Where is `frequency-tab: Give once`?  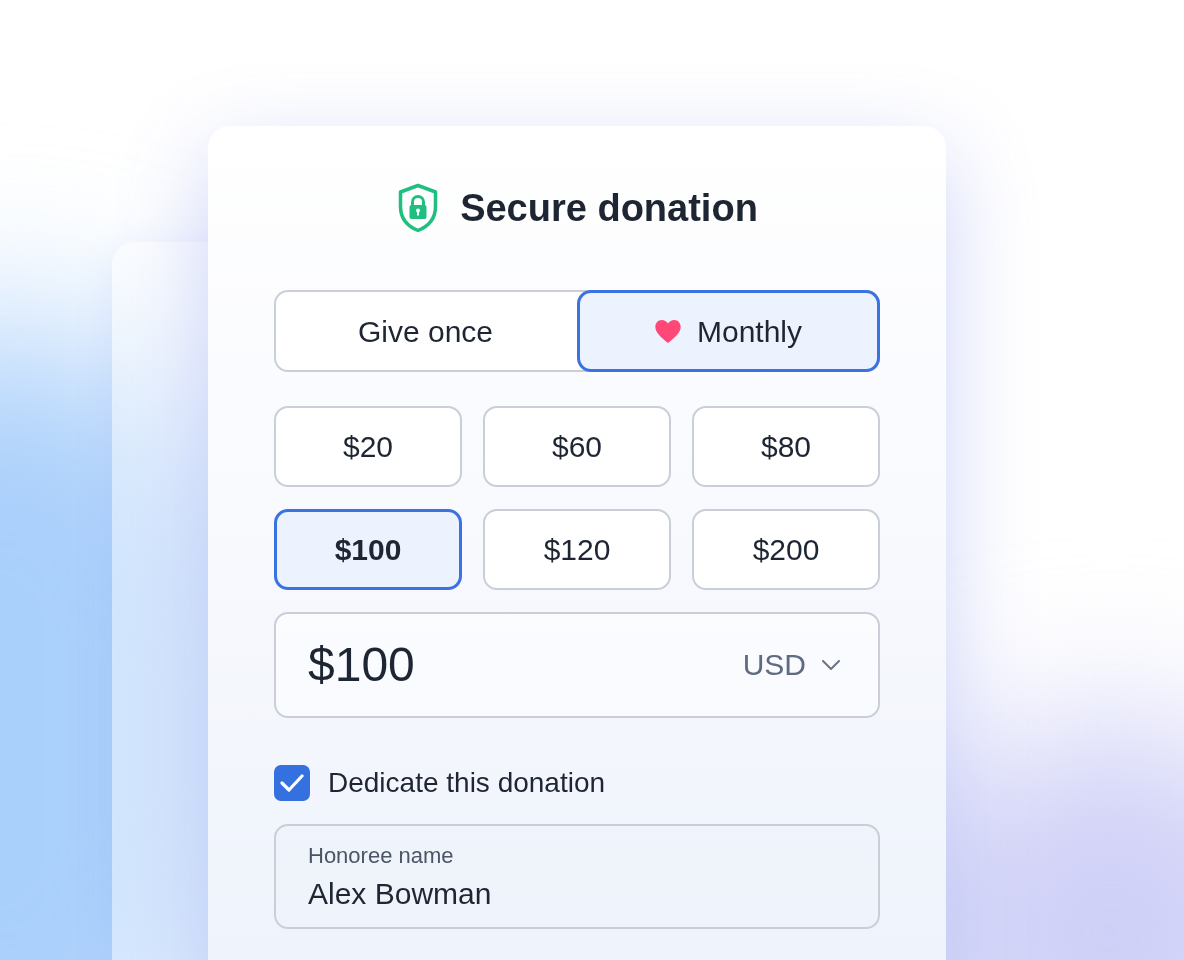
frequency-tab: Give once is located at coordinates (425, 331).